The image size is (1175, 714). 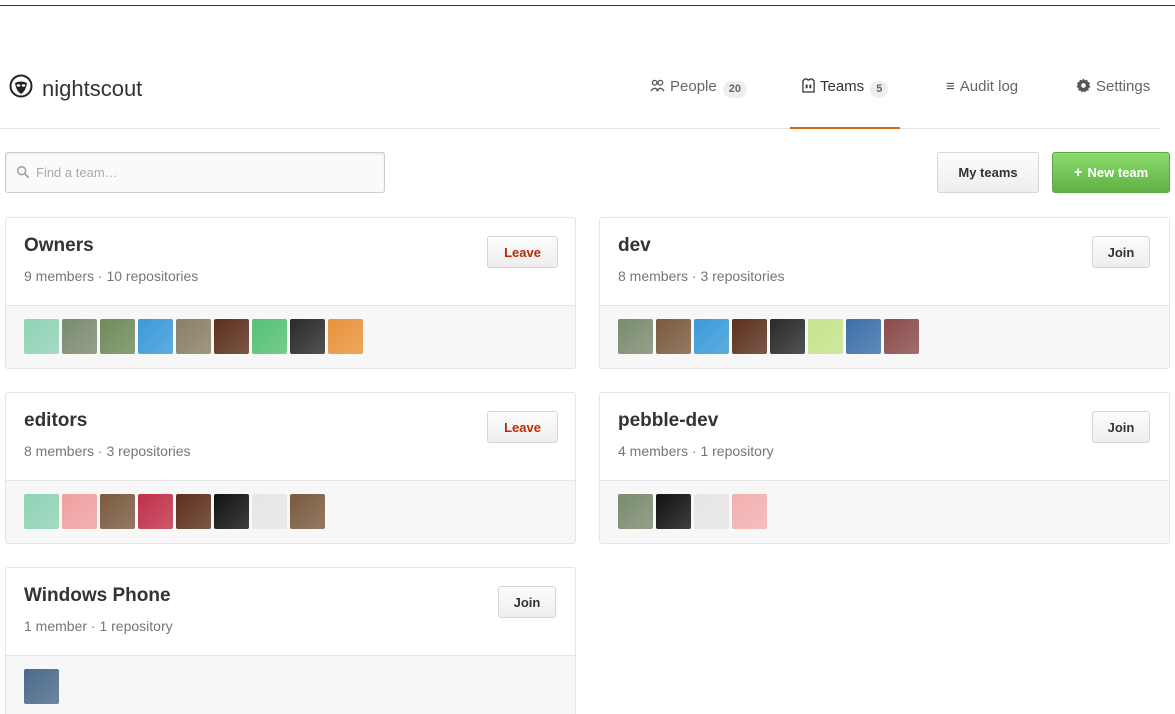 I want to click on tab-people-label: People, so click(x=693, y=86).